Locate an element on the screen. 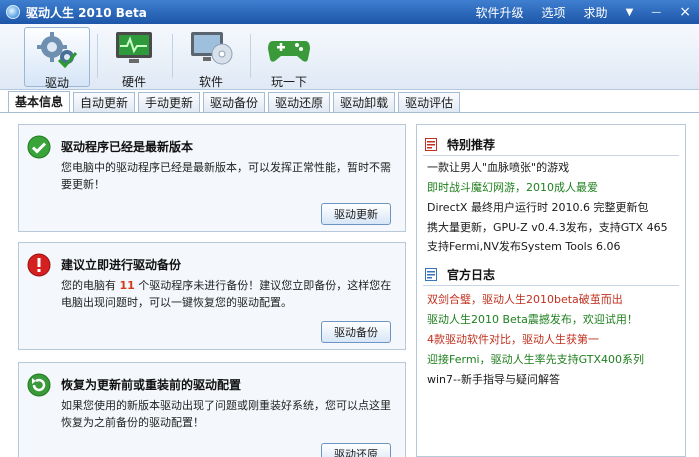 Image resolution: width=699 pixels, height=457 pixels. tab-divider is located at coordinates (349, 112).